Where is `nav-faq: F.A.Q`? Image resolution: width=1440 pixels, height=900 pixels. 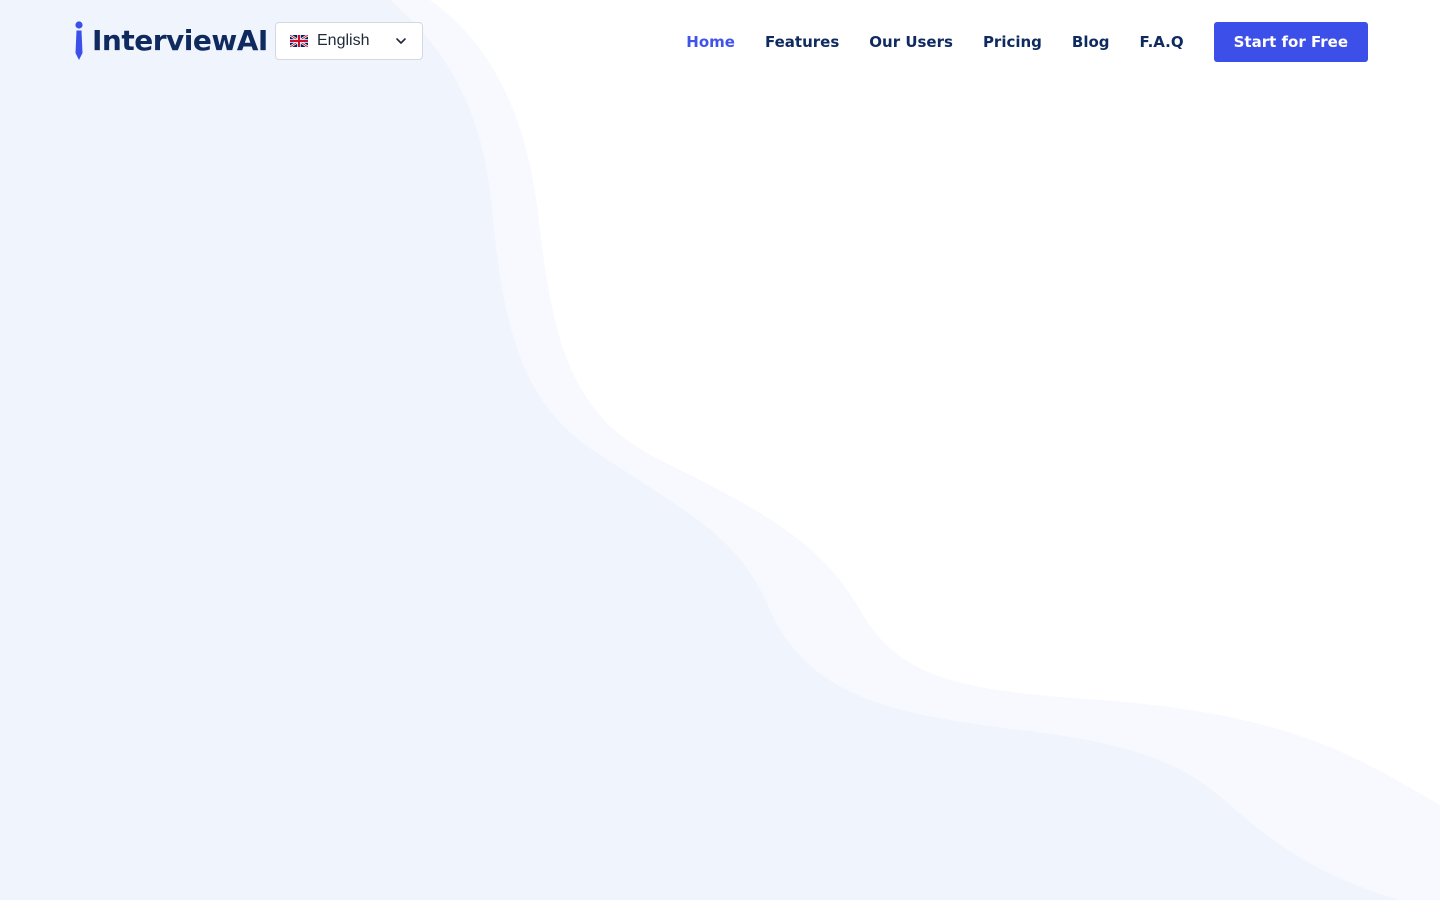 nav-faq: F.A.Q is located at coordinates (1162, 42).